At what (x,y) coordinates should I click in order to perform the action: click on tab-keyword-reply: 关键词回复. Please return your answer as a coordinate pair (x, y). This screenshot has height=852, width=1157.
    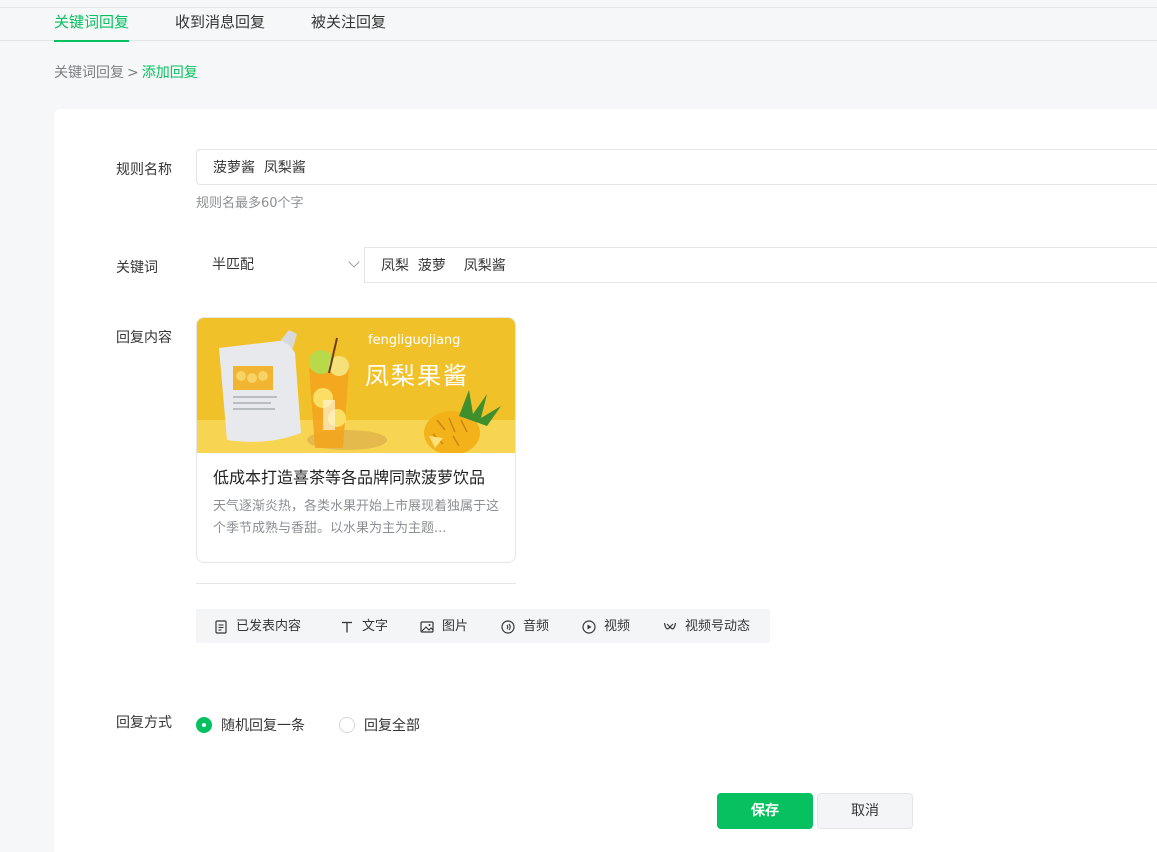
    Looking at the image, I should click on (92, 27).